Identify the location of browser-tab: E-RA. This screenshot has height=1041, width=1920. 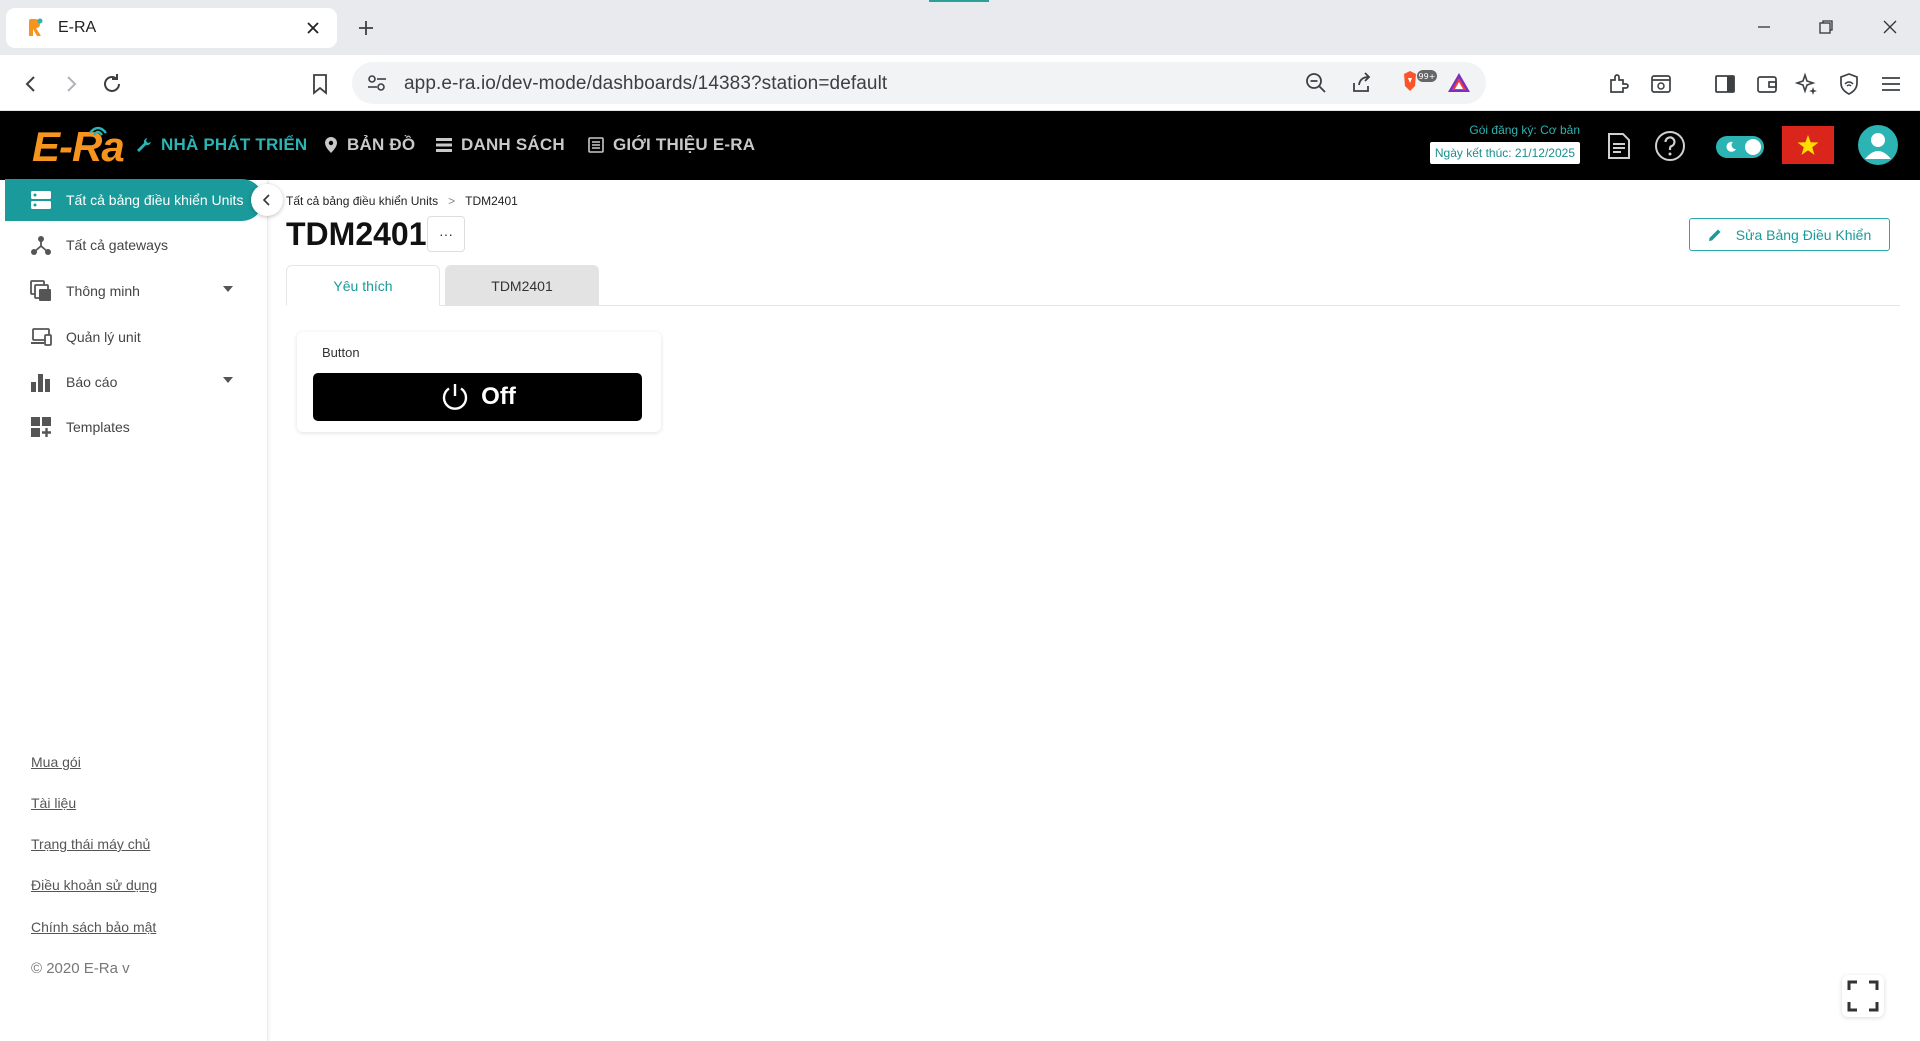
(171, 28).